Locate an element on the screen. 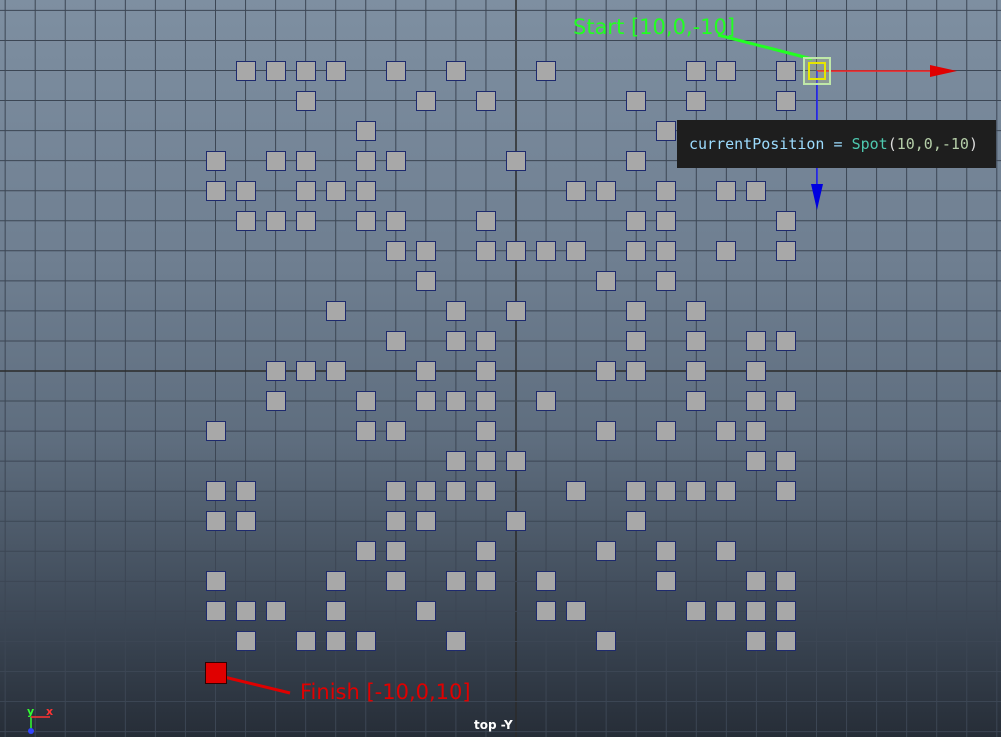 This screenshot has width=1001, height=737. x-axis-arrowhead is located at coordinates (943, 71).